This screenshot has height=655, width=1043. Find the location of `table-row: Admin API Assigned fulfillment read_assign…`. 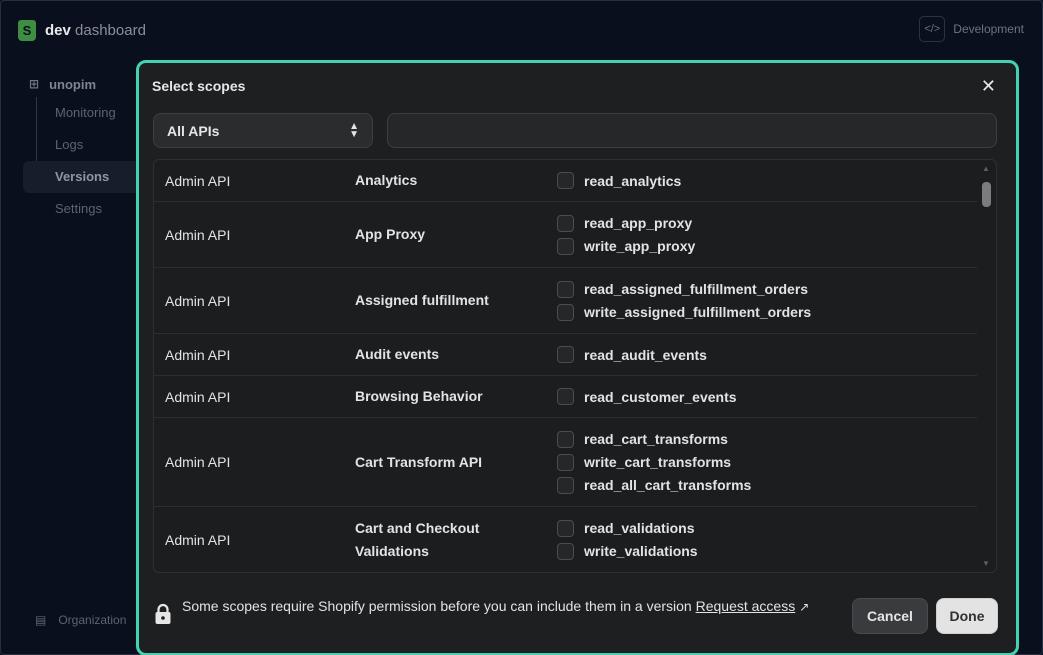

table-row: Admin API Assigned fulfillment read_assign… is located at coordinates (565, 301).